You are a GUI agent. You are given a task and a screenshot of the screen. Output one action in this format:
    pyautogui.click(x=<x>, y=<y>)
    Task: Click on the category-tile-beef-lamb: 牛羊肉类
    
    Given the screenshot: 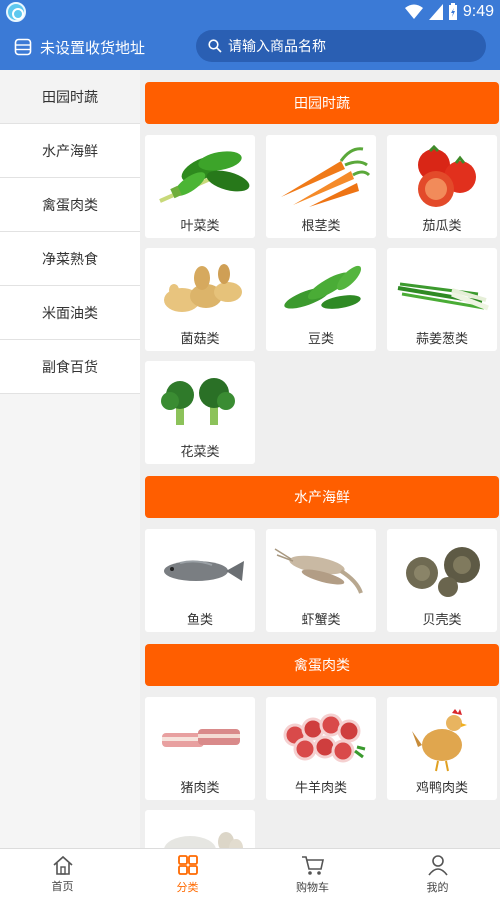 What is the action you would take?
    pyautogui.click(x=321, y=748)
    